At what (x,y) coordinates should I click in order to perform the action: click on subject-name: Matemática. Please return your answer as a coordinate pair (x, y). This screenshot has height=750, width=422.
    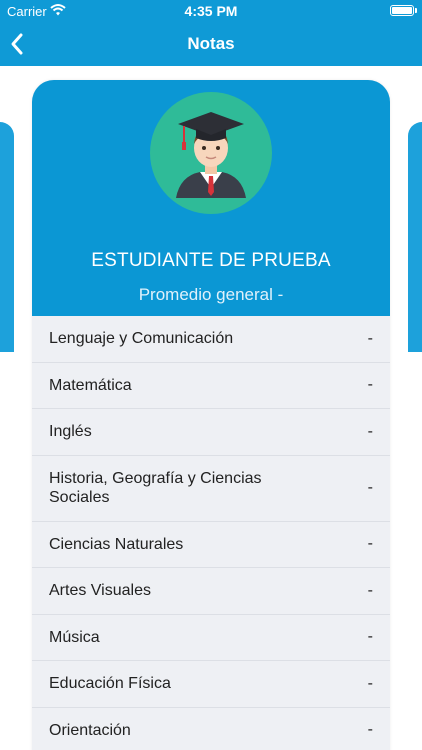
    Looking at the image, I should click on (90, 385).